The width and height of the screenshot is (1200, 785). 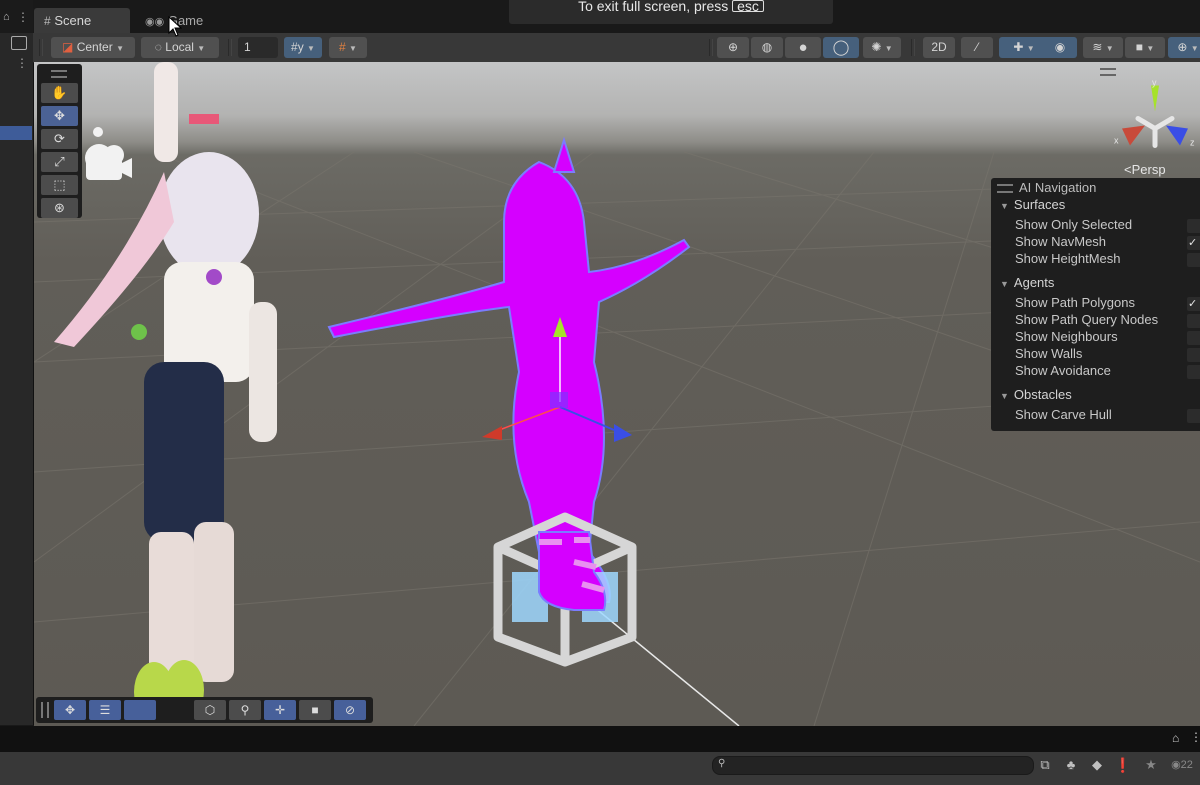 What do you see at coordinates (1192, 143) in the screenshot?
I see `z-axis-label: z` at bounding box center [1192, 143].